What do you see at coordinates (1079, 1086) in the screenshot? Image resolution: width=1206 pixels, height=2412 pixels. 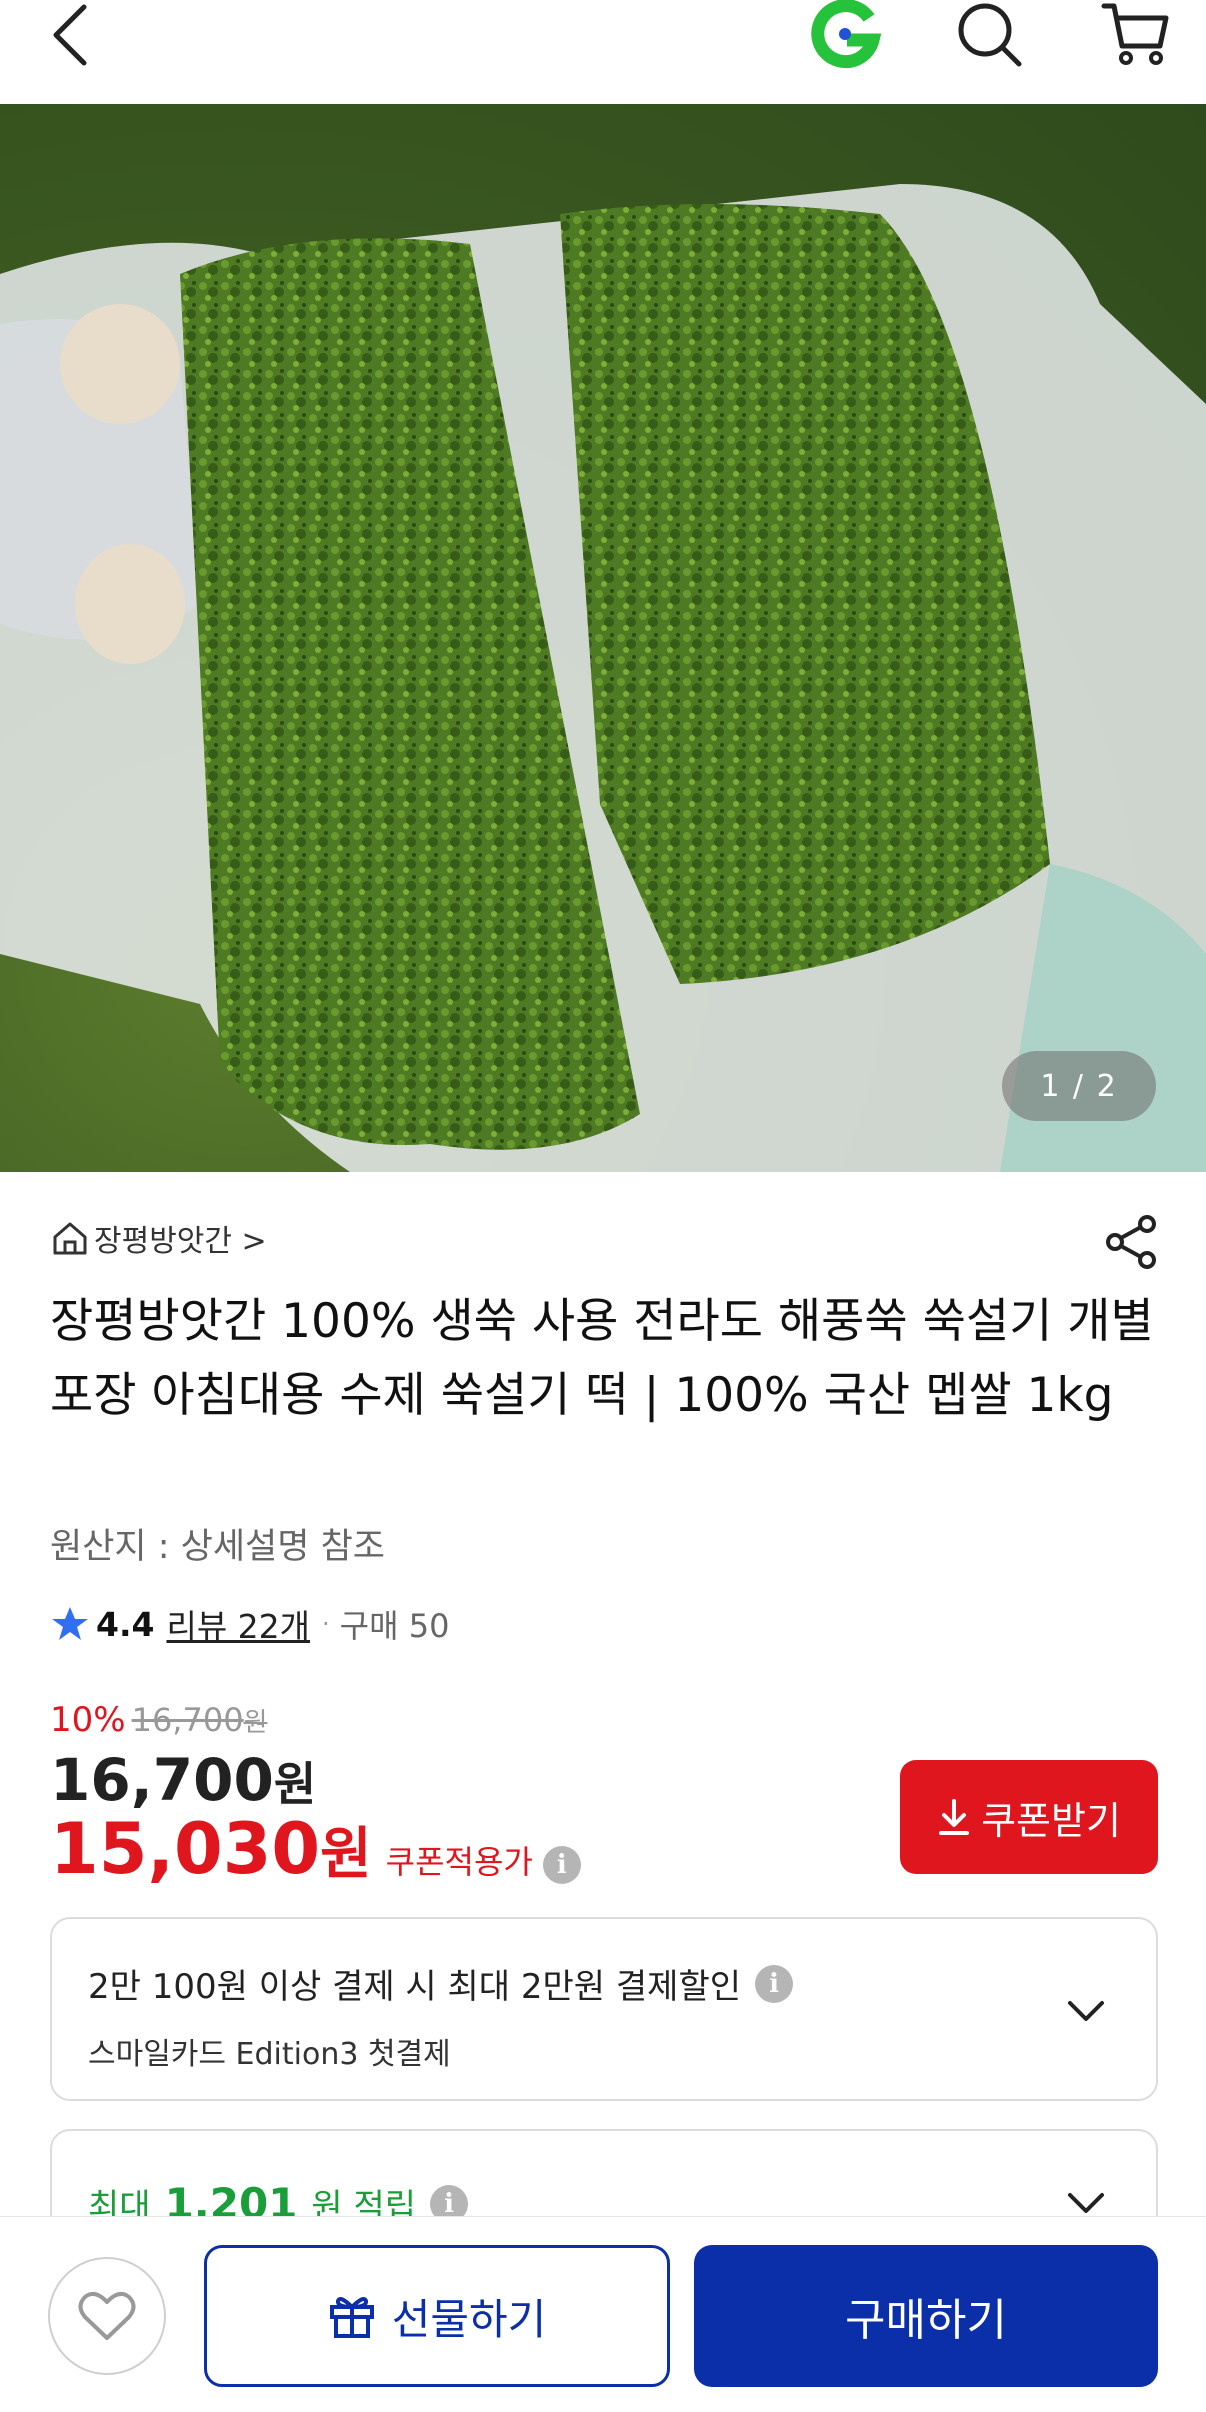 I see `image-pager: 1 / 2` at bounding box center [1079, 1086].